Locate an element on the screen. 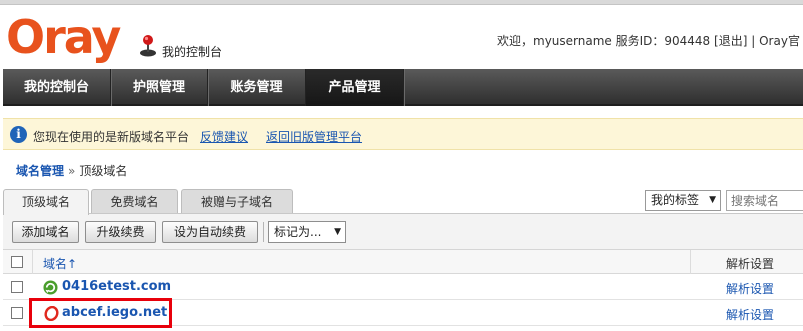 The width and height of the screenshot is (803, 331). notice-bar: i 您现在使用的是新版域名平台 反馈建议 返回旧版管理平台 is located at coordinates (403, 134).